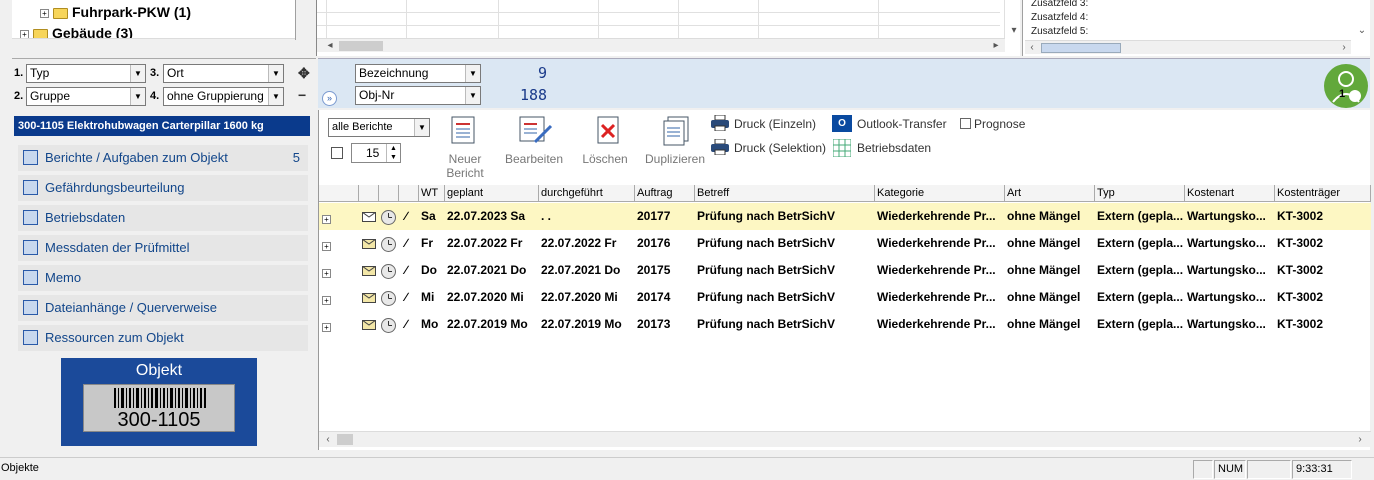 This screenshot has height=480, width=1374. Describe the element at coordinates (330, 46) in the screenshot. I see `scroll-left-icon: ◂` at that location.